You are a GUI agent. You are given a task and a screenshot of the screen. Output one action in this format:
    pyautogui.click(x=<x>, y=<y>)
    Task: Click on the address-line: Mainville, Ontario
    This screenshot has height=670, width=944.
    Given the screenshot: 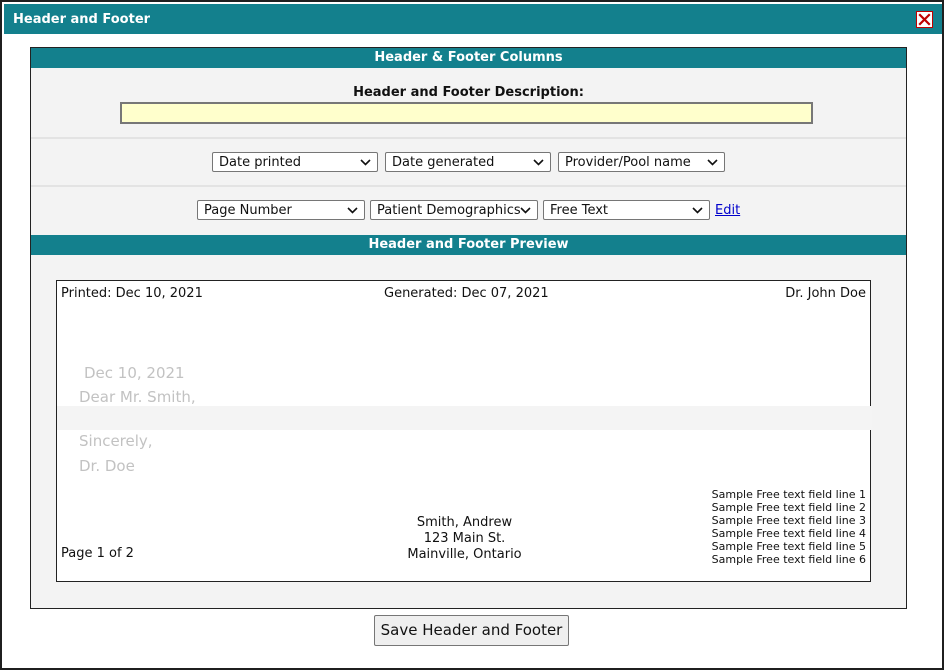 What is the action you would take?
    pyautogui.click(x=464, y=554)
    